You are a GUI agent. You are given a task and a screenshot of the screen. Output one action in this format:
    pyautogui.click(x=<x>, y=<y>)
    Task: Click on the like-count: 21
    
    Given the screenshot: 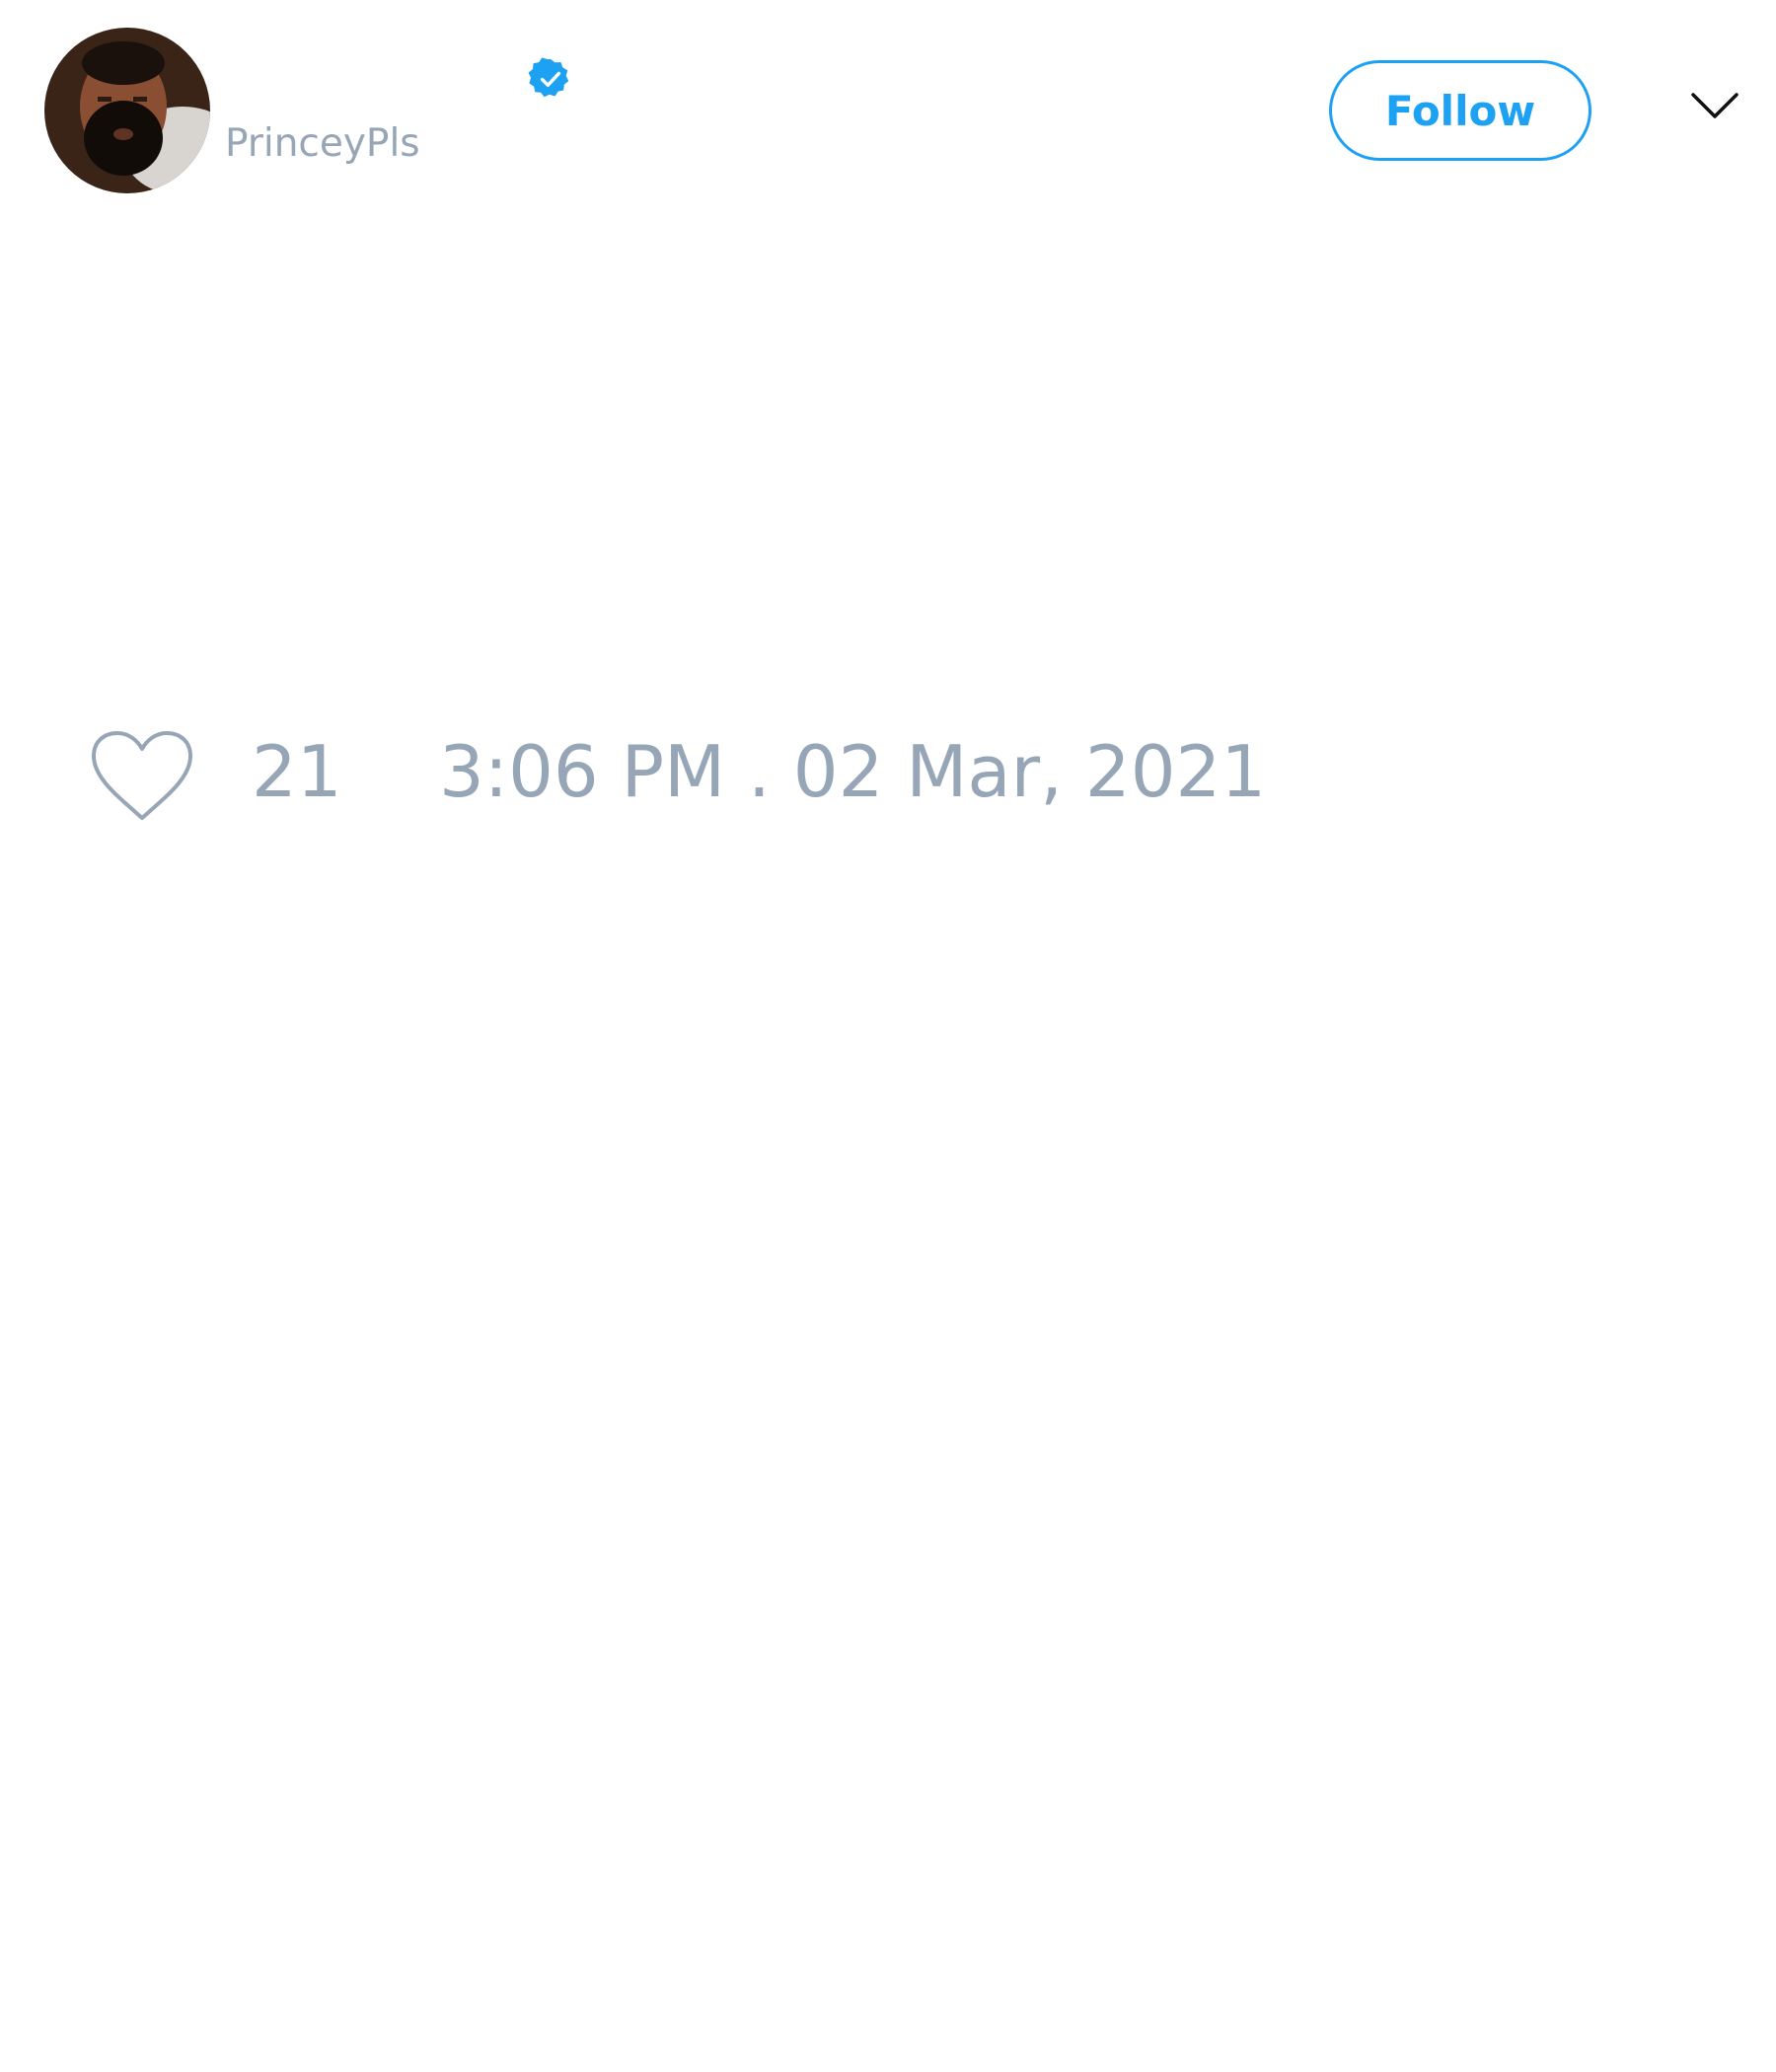 What is the action you would take?
    pyautogui.click(x=297, y=772)
    